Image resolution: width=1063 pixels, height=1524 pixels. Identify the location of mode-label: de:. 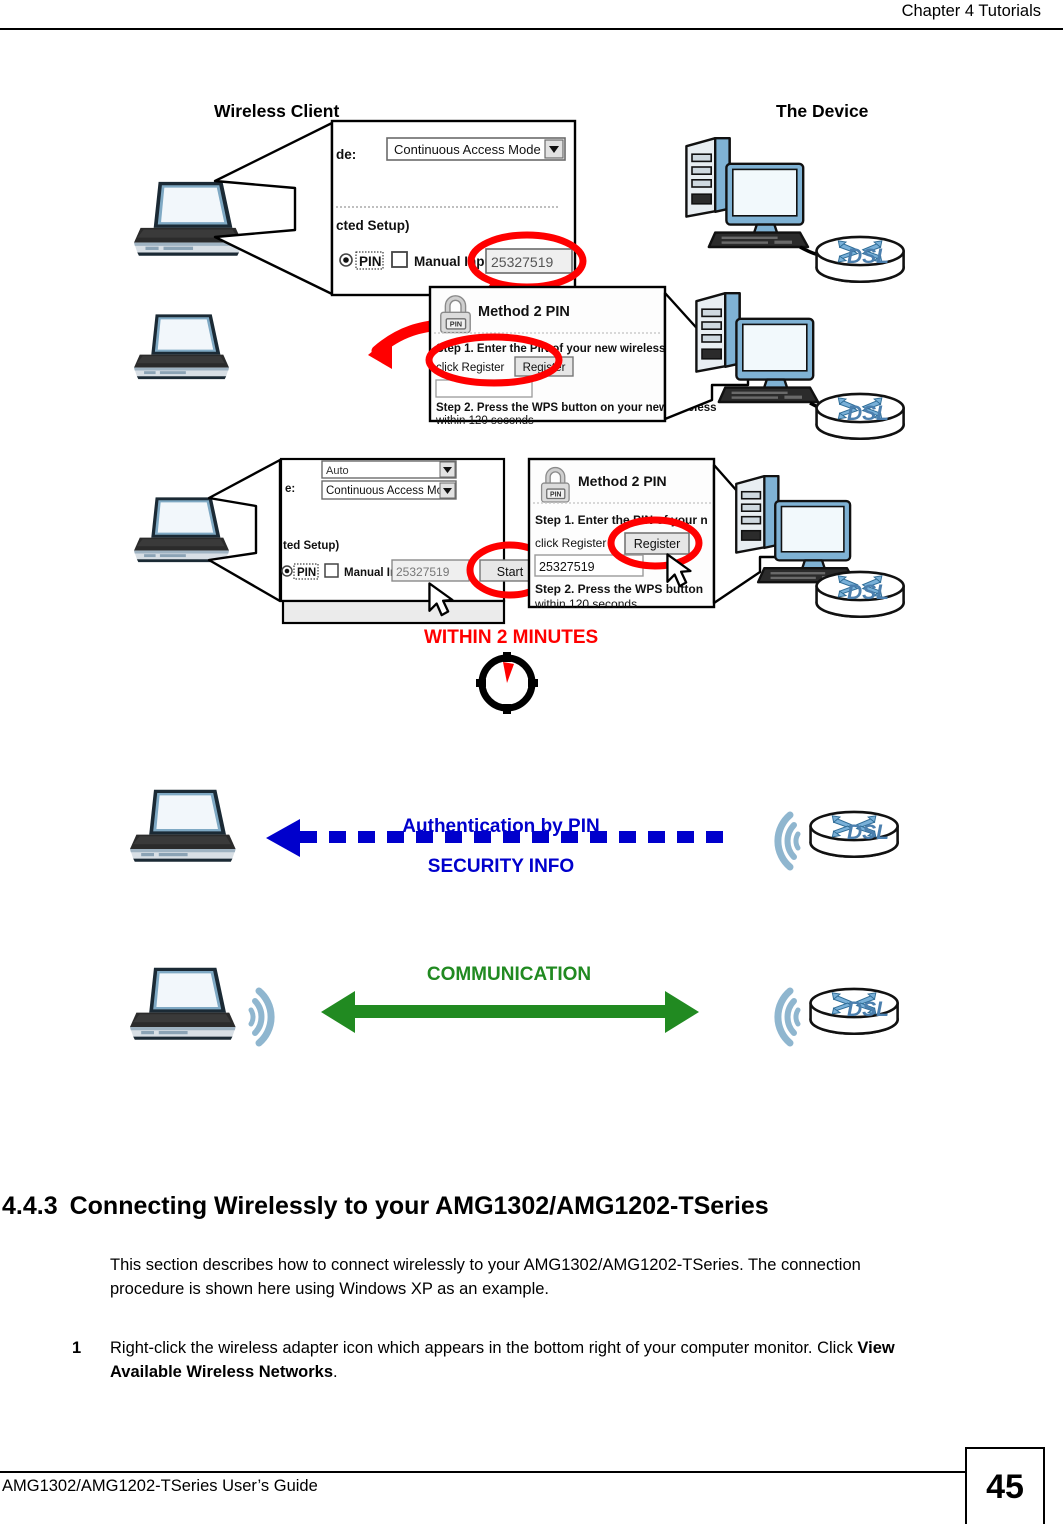
(346, 154).